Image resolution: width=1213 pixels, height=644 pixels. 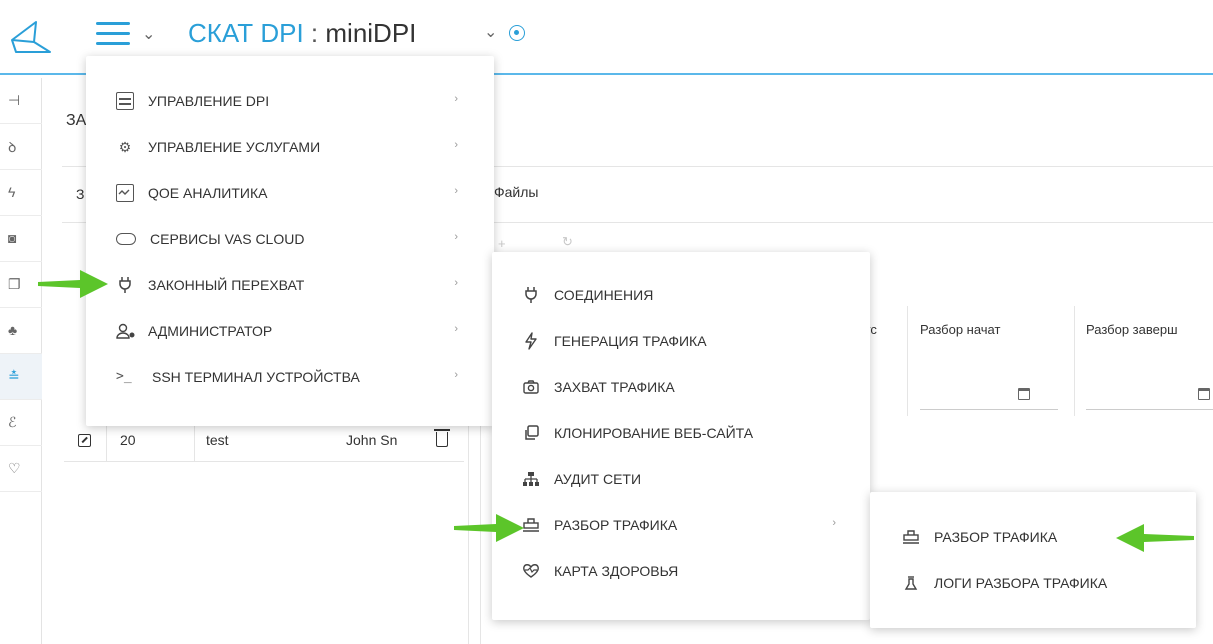 I want to click on row-name: test, so click(x=217, y=440).